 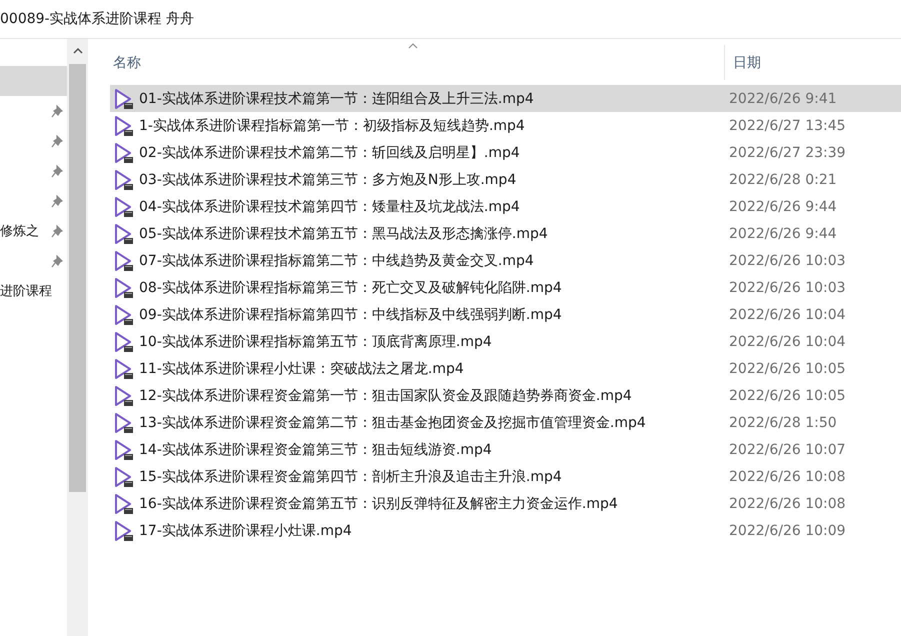 I want to click on file-row: 04-实战体系进阶课程技术篇第四节：矮量柱及坑龙战法.mp4 2022/6/26 9:44, so click(x=505, y=206).